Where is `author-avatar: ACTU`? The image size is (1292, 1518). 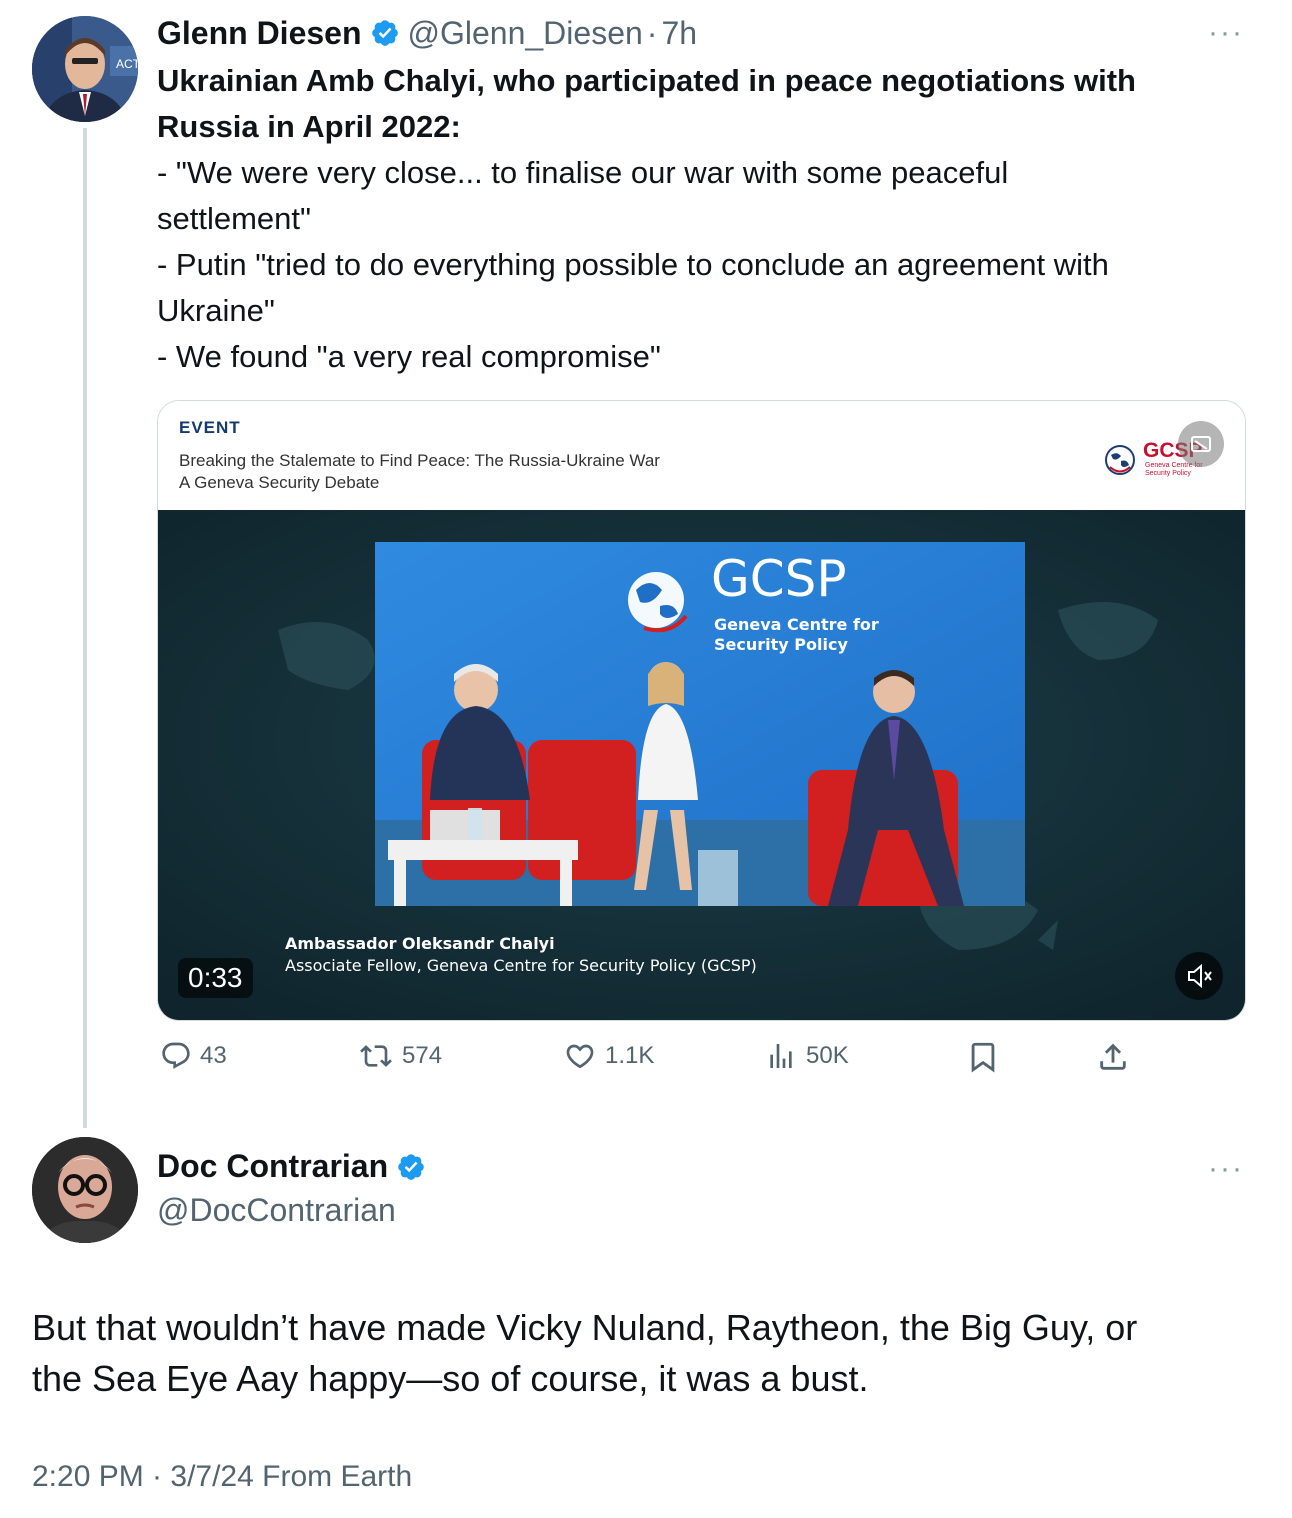
author-avatar: ACTU is located at coordinates (85, 69).